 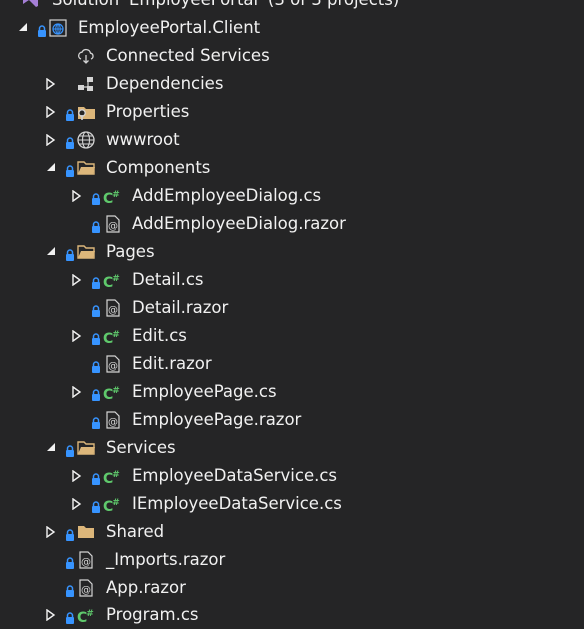 What do you see at coordinates (58, 28) in the screenshot?
I see `web-project-icon` at bounding box center [58, 28].